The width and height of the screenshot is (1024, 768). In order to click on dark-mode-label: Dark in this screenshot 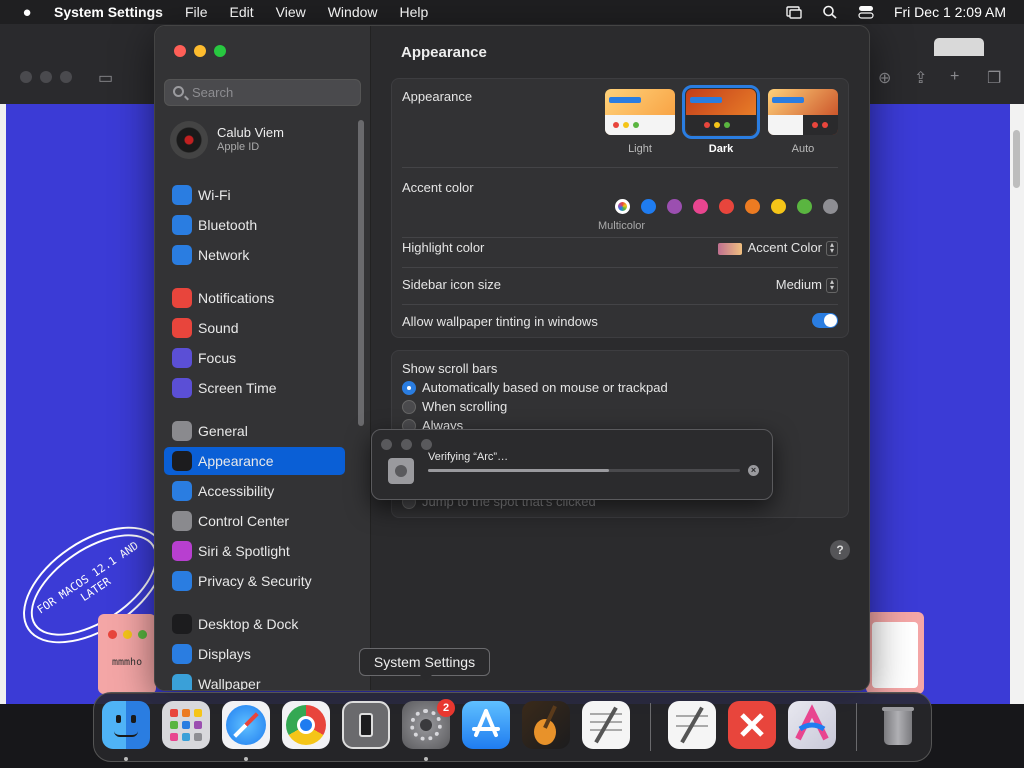, I will do `click(721, 149)`.